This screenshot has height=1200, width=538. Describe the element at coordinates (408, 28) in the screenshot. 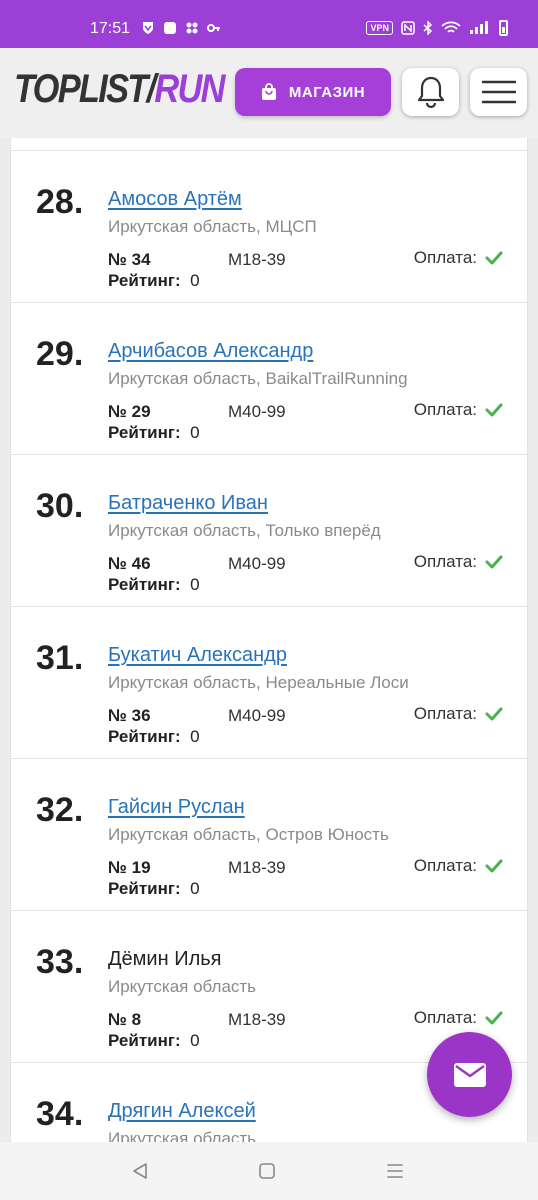

I see `nfc-icon` at that location.